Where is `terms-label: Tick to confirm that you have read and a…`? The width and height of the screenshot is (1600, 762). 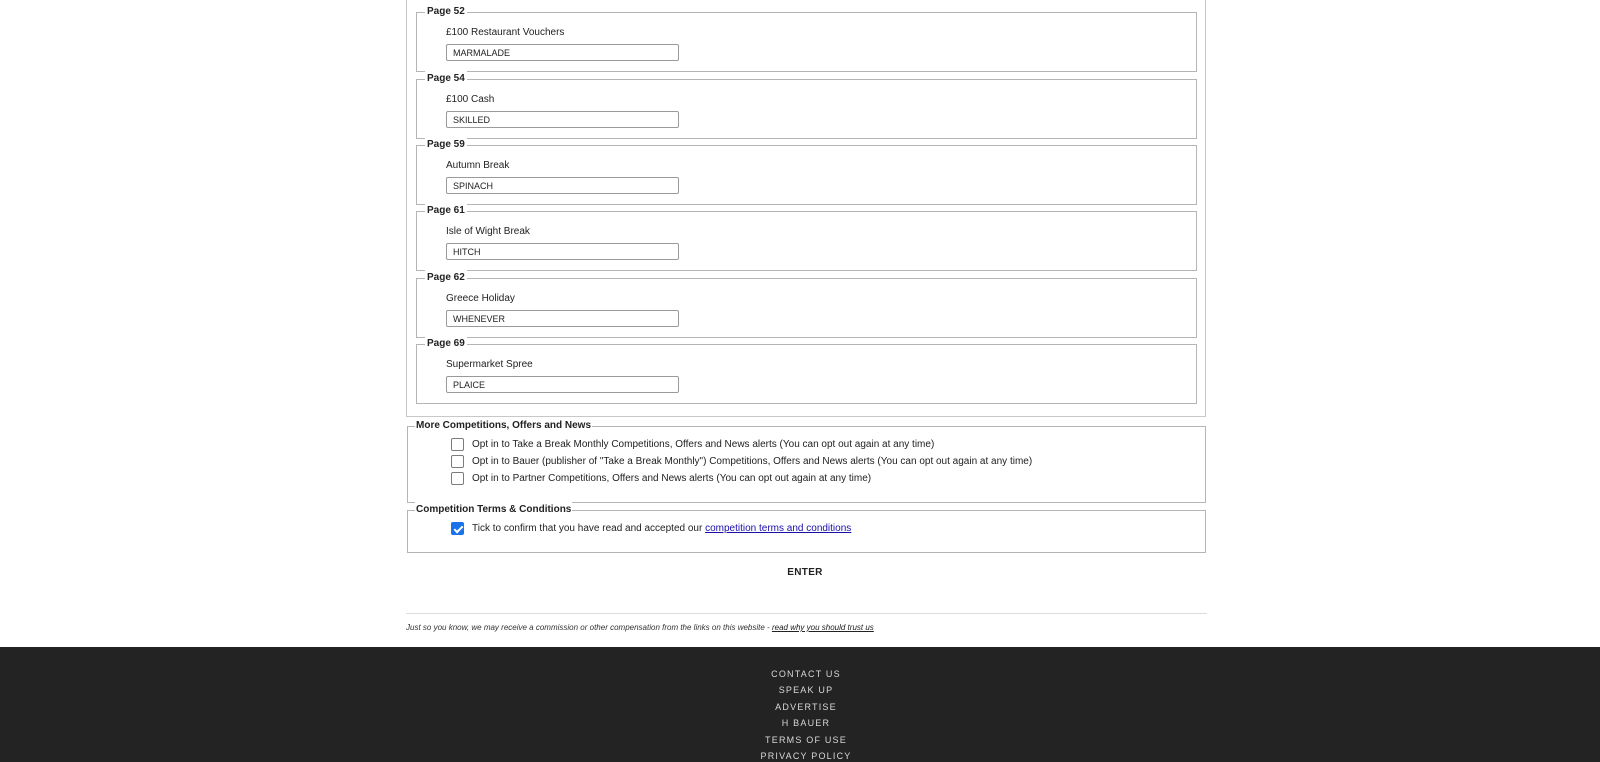 terms-label: Tick to confirm that you have read and a… is located at coordinates (587, 528).